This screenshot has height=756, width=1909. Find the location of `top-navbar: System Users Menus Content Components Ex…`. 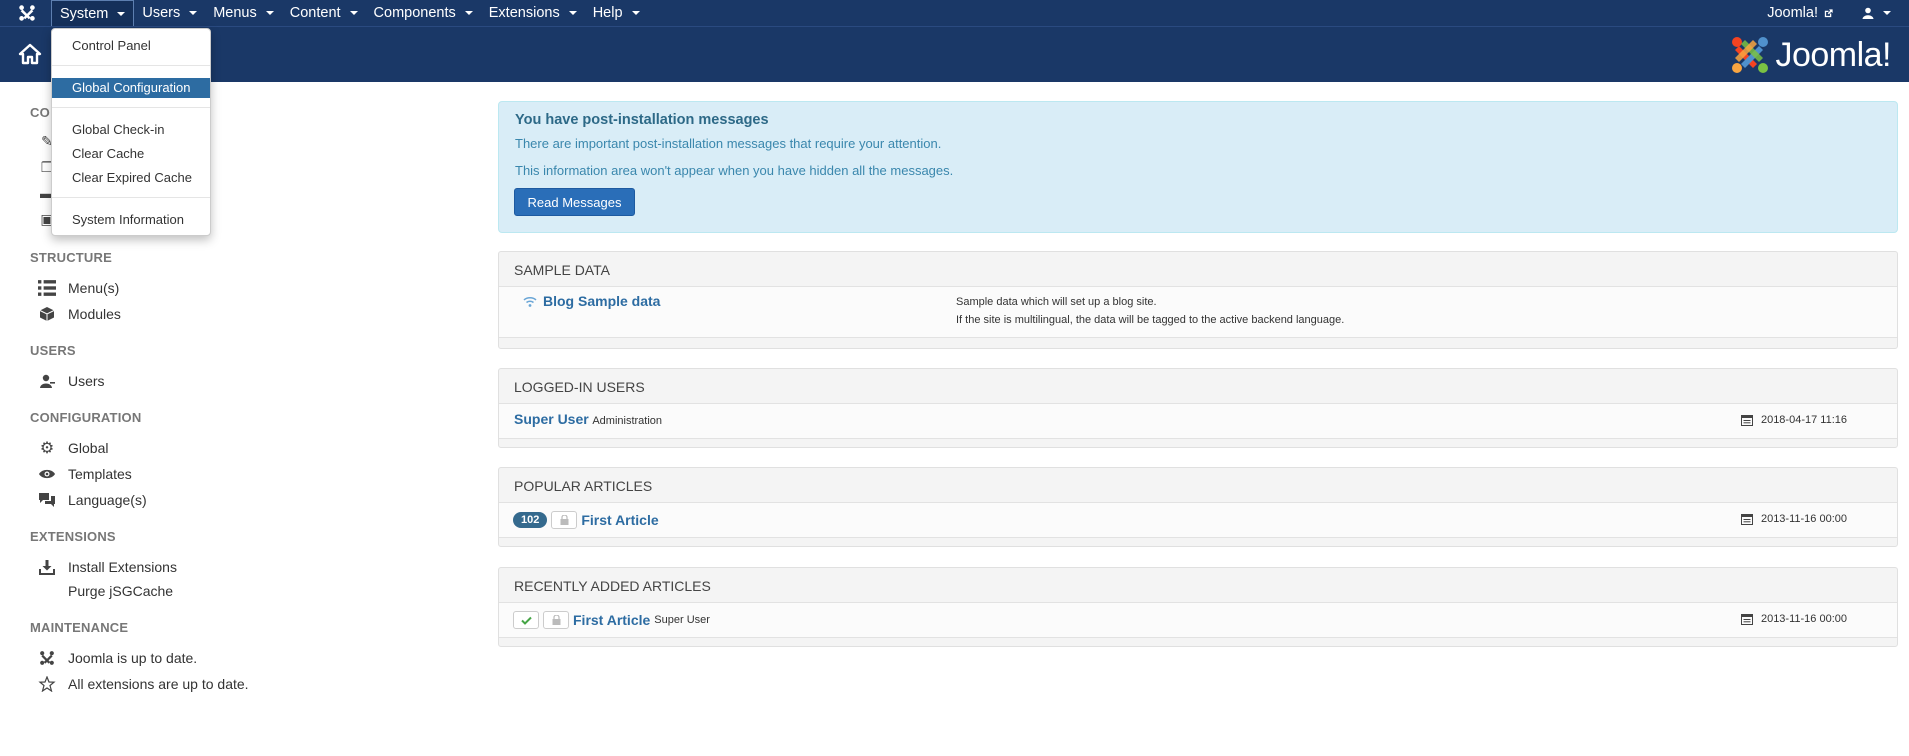

top-navbar: System Users Menus Content Components Ex… is located at coordinates (954, 13).